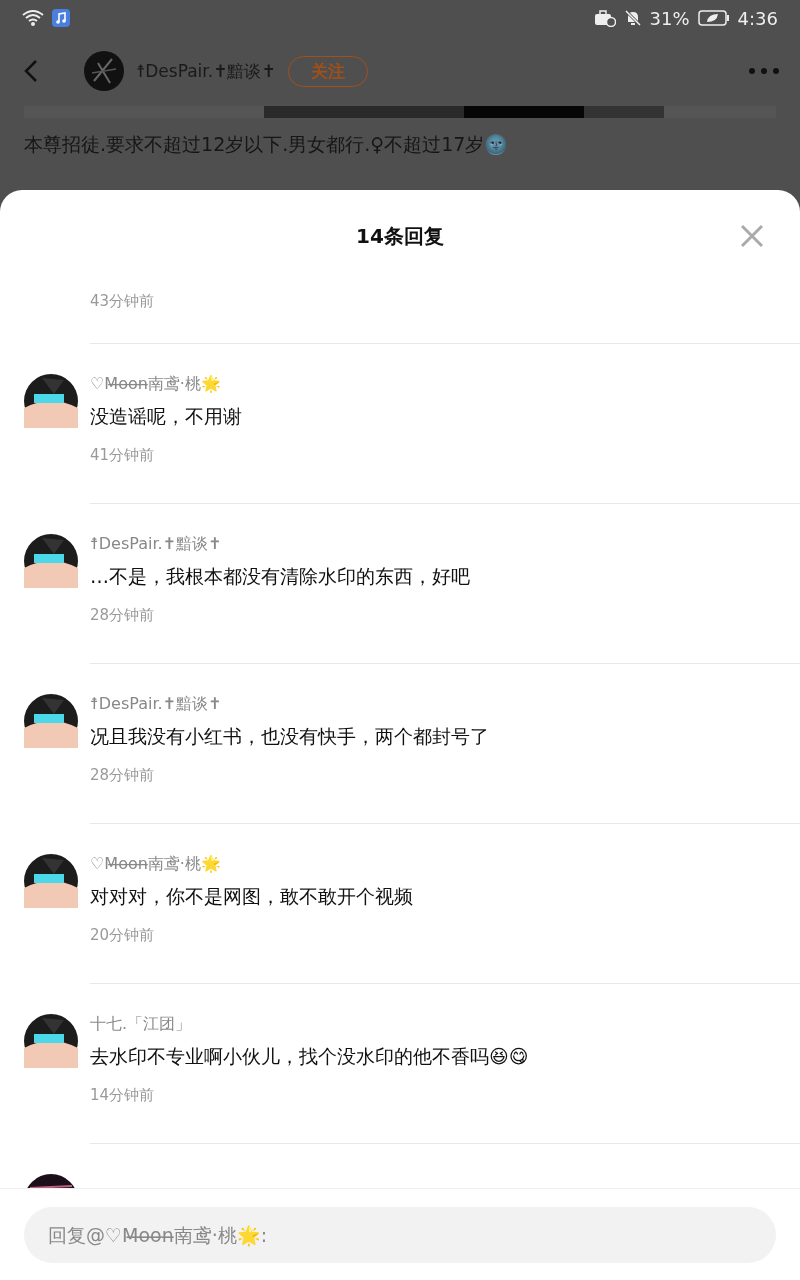  What do you see at coordinates (280, 576) in the screenshot?
I see `comment-text: …不是，我根本都没有清除水印的东西，好吧` at bounding box center [280, 576].